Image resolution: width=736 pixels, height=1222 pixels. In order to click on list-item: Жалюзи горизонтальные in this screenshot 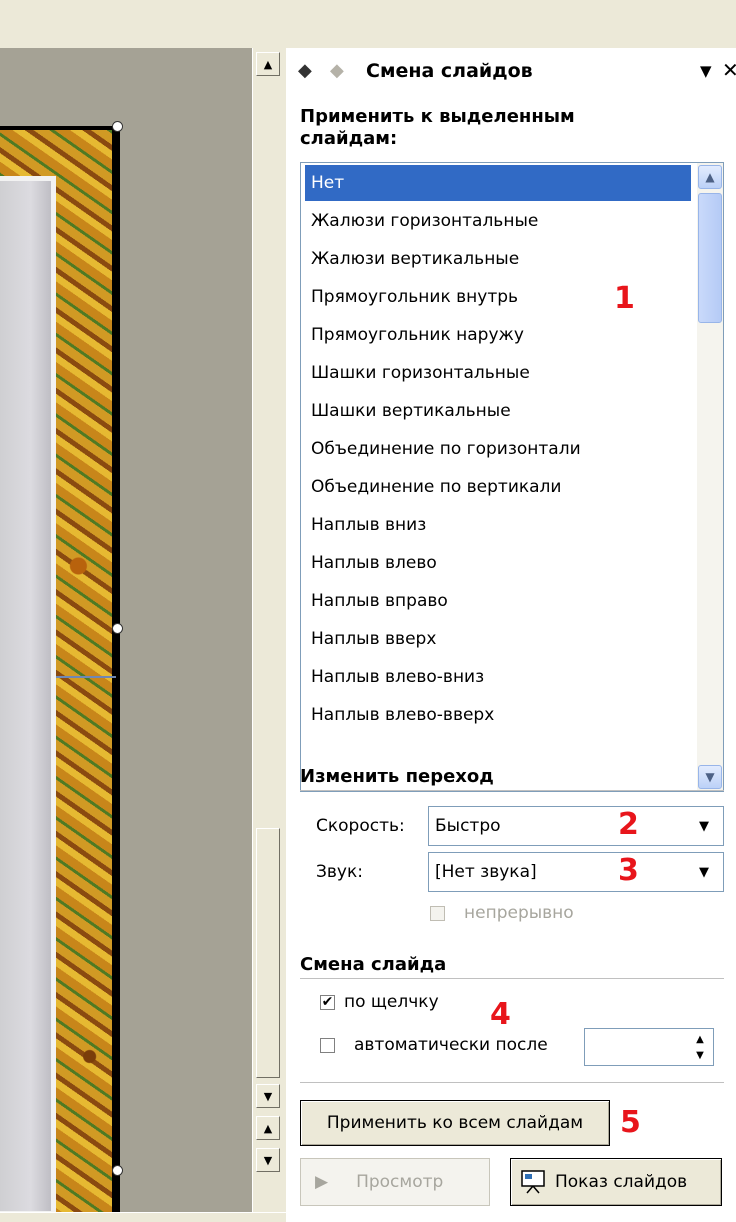, I will do `click(498, 221)`.